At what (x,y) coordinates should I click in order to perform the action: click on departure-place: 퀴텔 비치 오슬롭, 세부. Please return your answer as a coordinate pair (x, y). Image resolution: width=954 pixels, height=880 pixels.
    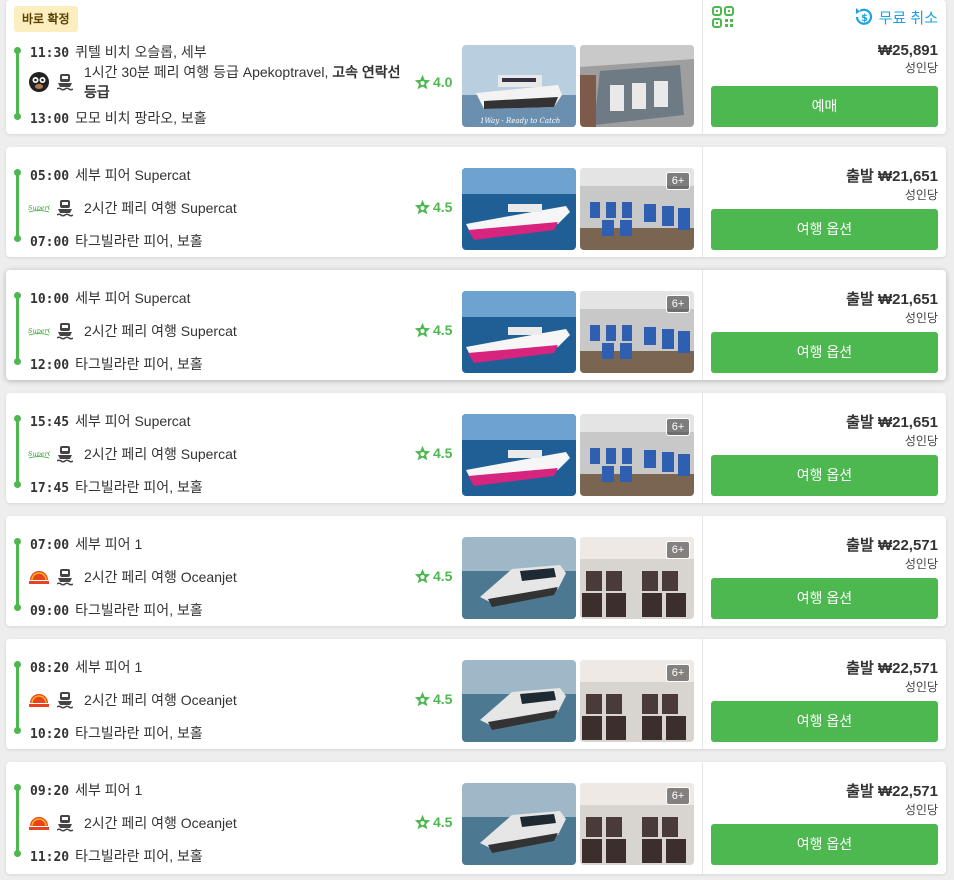
    Looking at the image, I should click on (141, 52).